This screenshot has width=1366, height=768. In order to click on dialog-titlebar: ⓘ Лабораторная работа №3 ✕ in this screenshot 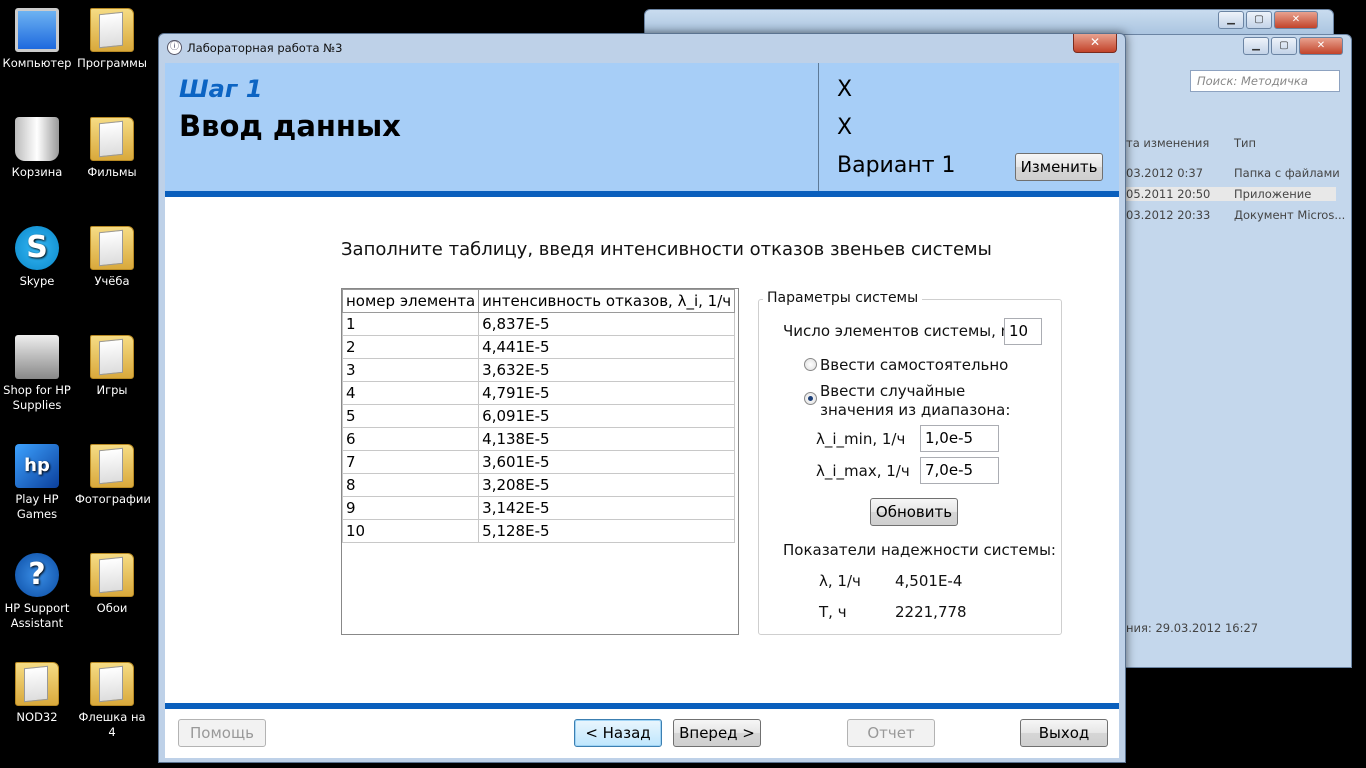, I will do `click(642, 47)`.